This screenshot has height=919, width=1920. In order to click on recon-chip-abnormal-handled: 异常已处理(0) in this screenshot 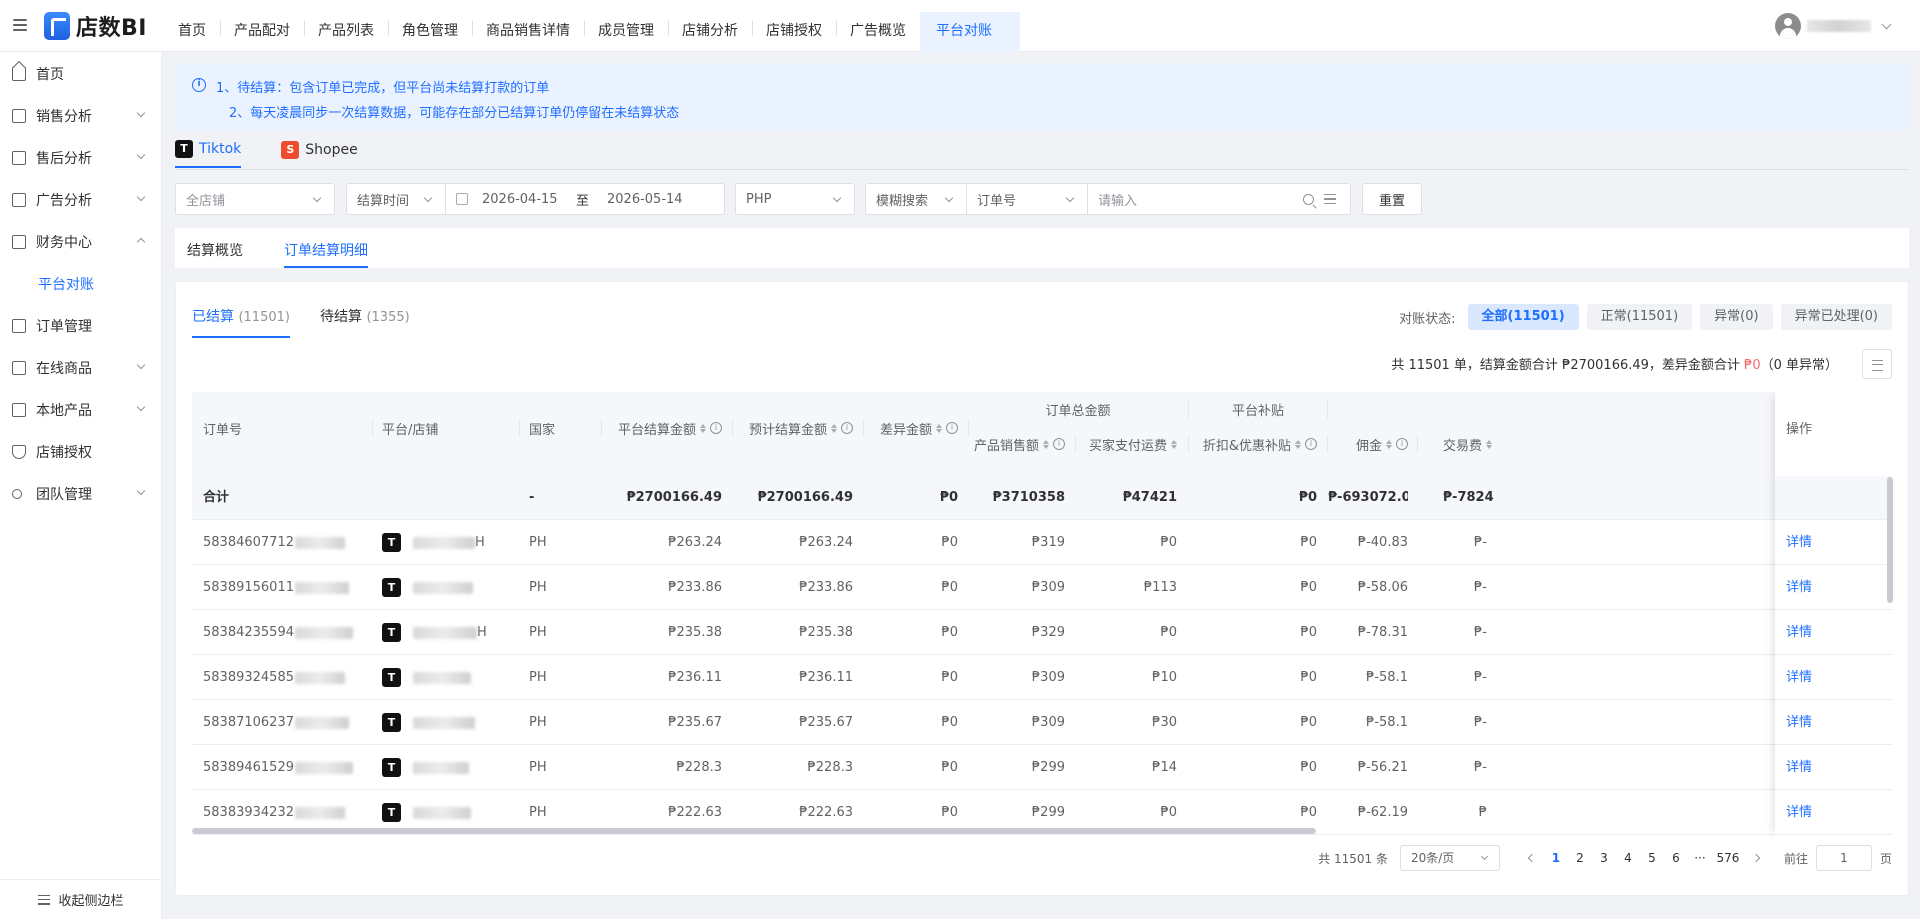, I will do `click(1836, 317)`.